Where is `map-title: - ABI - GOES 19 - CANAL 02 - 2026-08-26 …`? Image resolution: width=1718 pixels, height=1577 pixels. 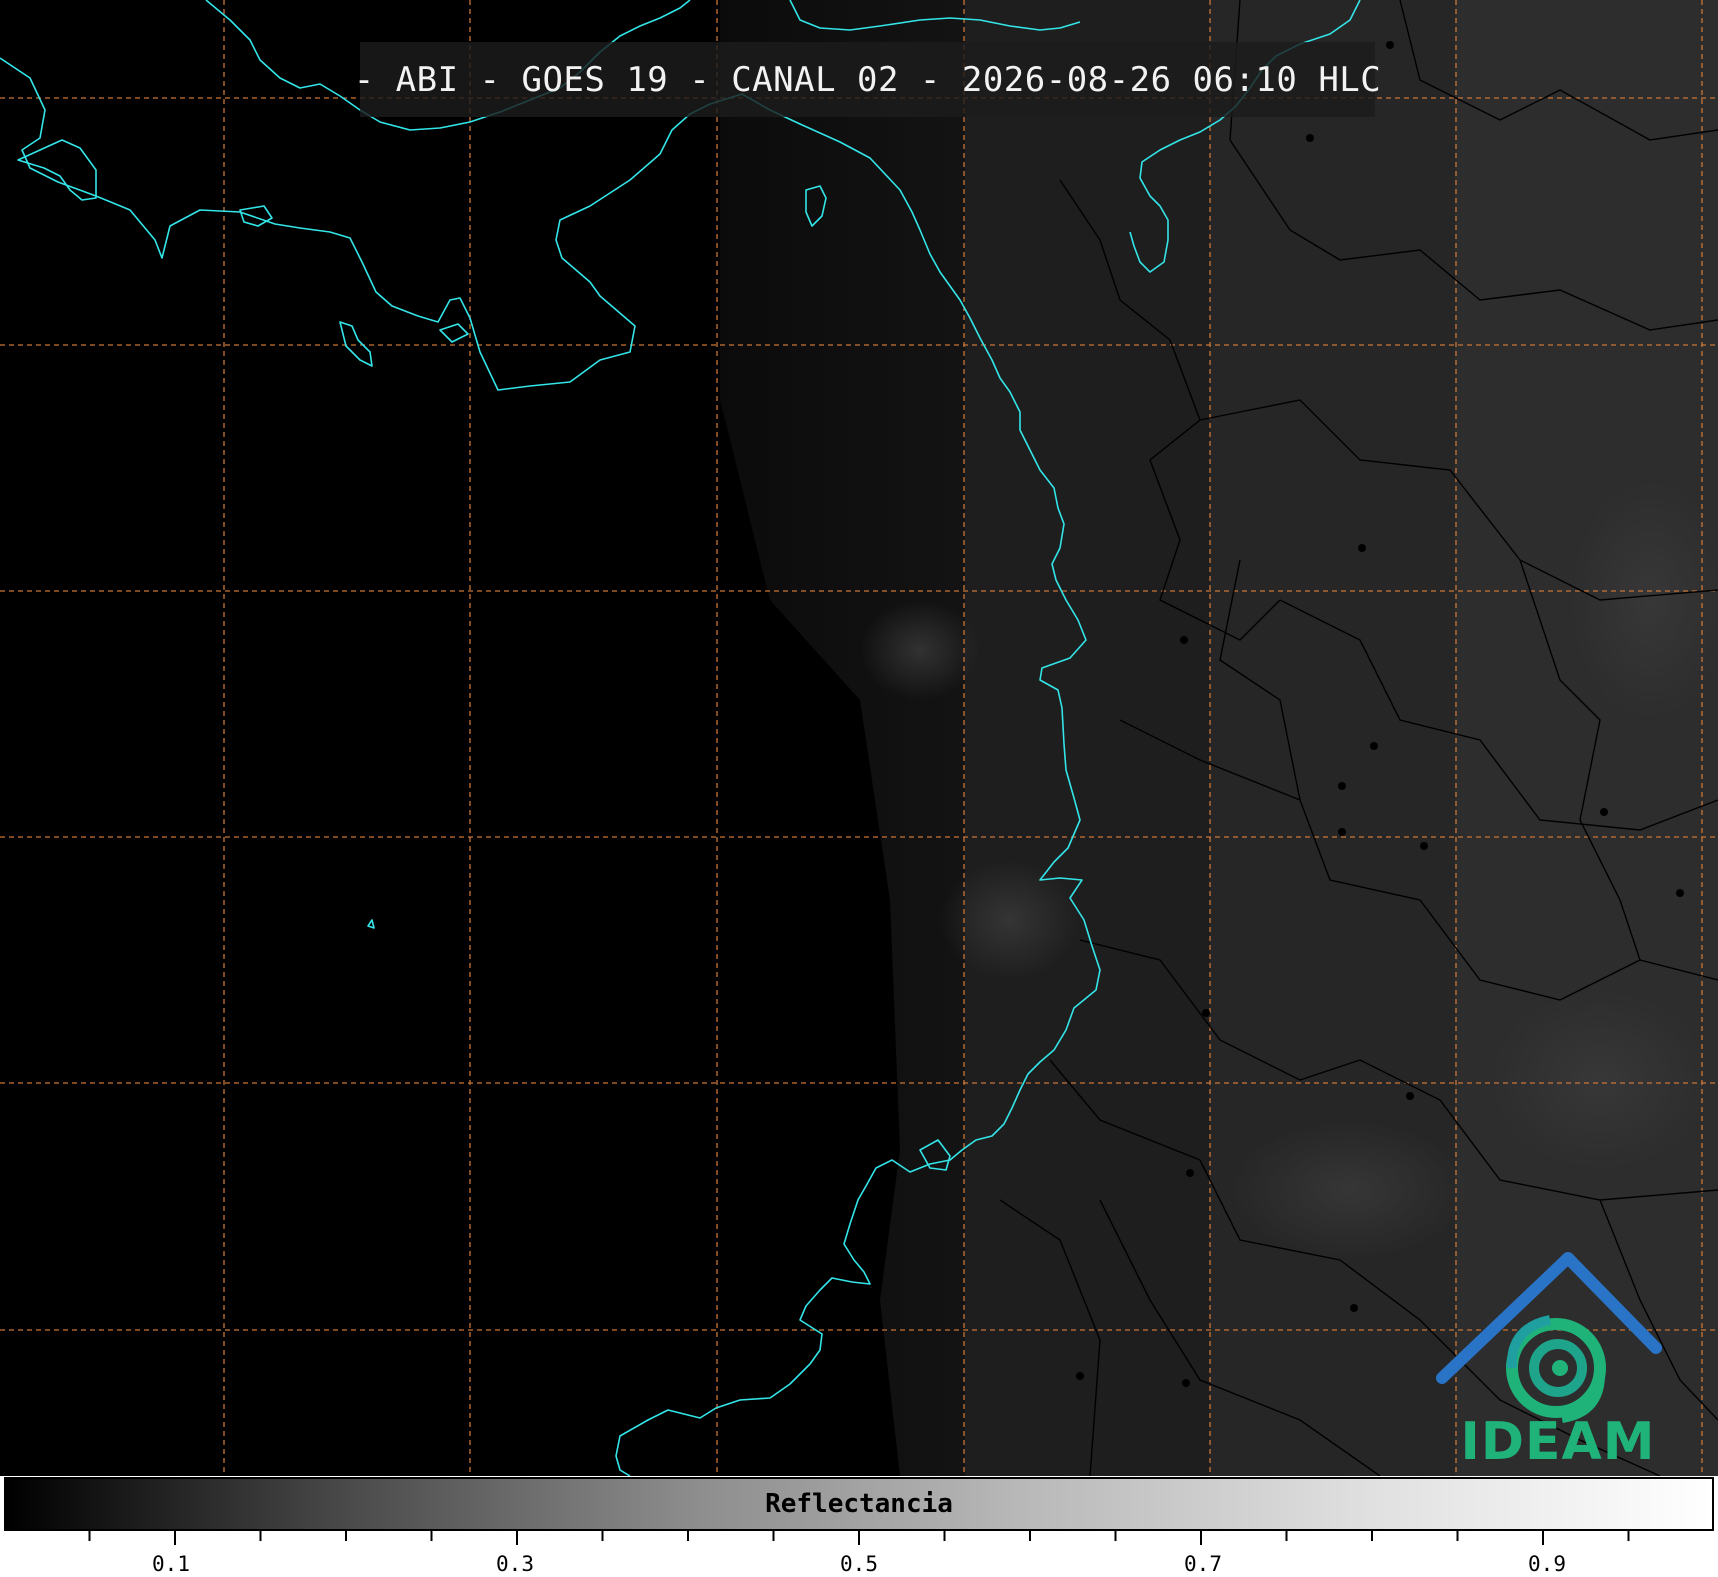
map-title: - ABI - GOES 19 - CANAL 02 - 2026-08-26 … is located at coordinates (867, 79).